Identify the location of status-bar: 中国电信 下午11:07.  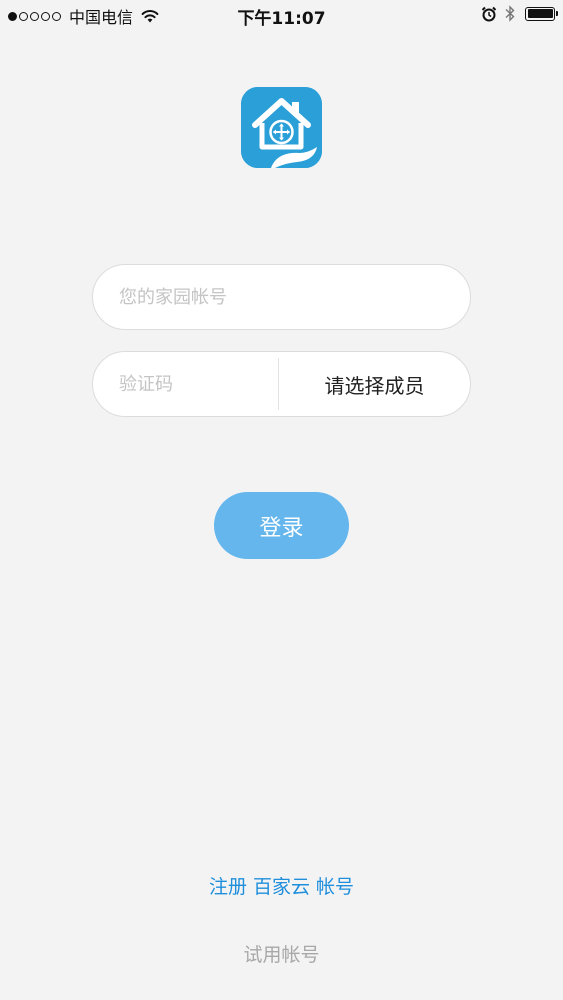
(281, 15).